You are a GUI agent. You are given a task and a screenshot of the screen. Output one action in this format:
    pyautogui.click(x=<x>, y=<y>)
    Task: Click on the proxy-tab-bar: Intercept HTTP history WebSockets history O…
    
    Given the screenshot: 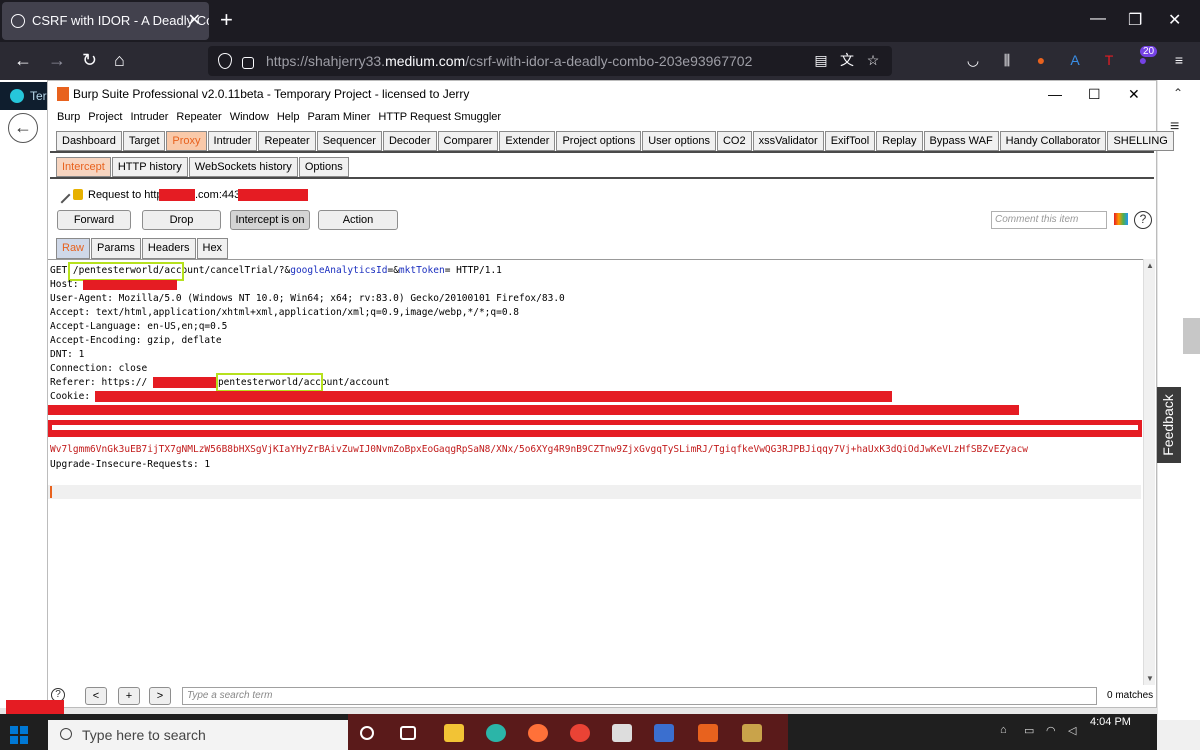 What is the action you would take?
    pyautogui.click(x=203, y=167)
    